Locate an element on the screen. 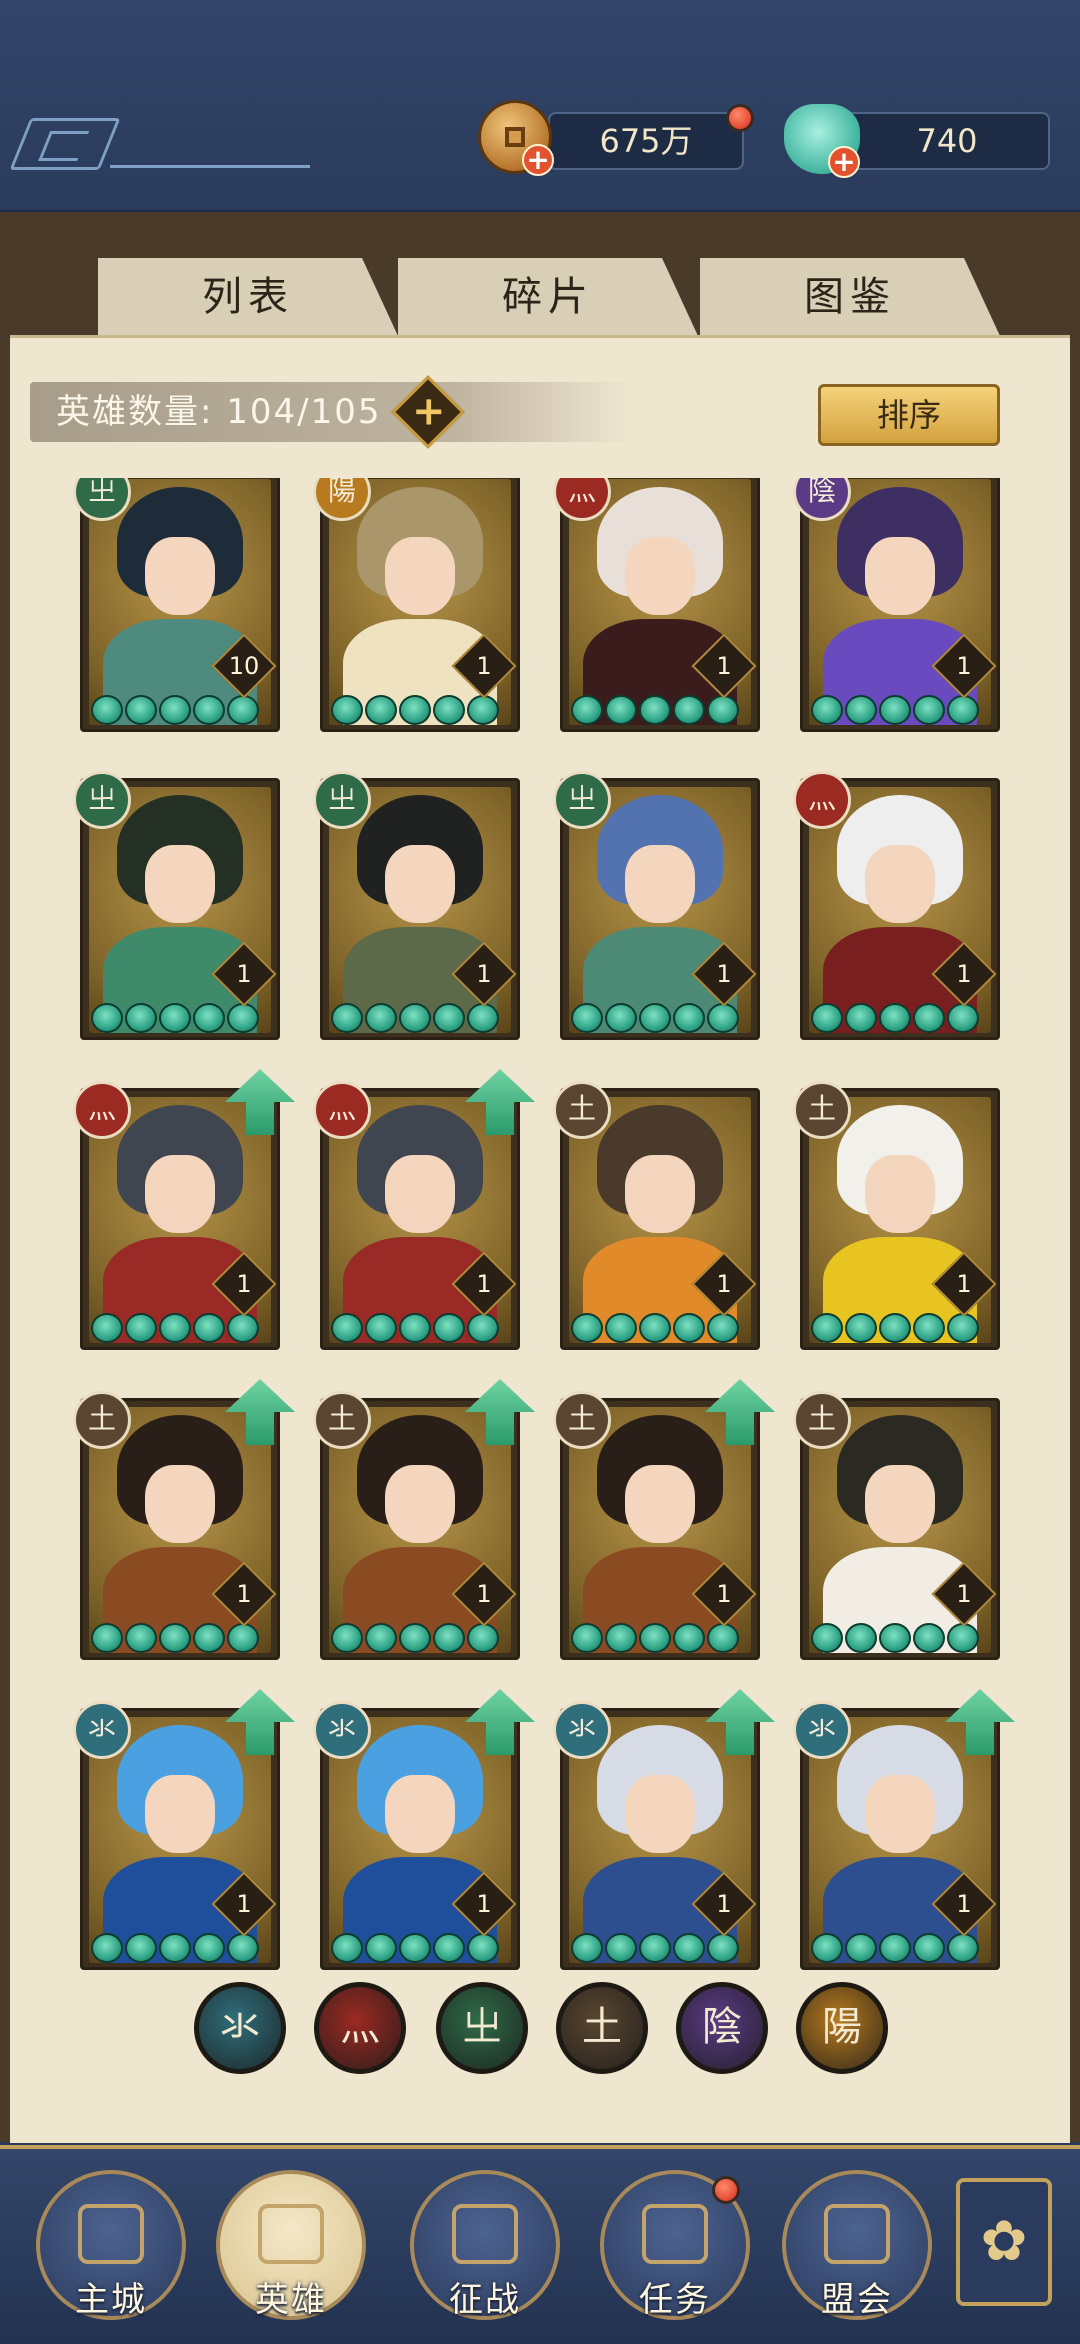 The image size is (1080, 2344). sort-button: 排序 is located at coordinates (909, 415).